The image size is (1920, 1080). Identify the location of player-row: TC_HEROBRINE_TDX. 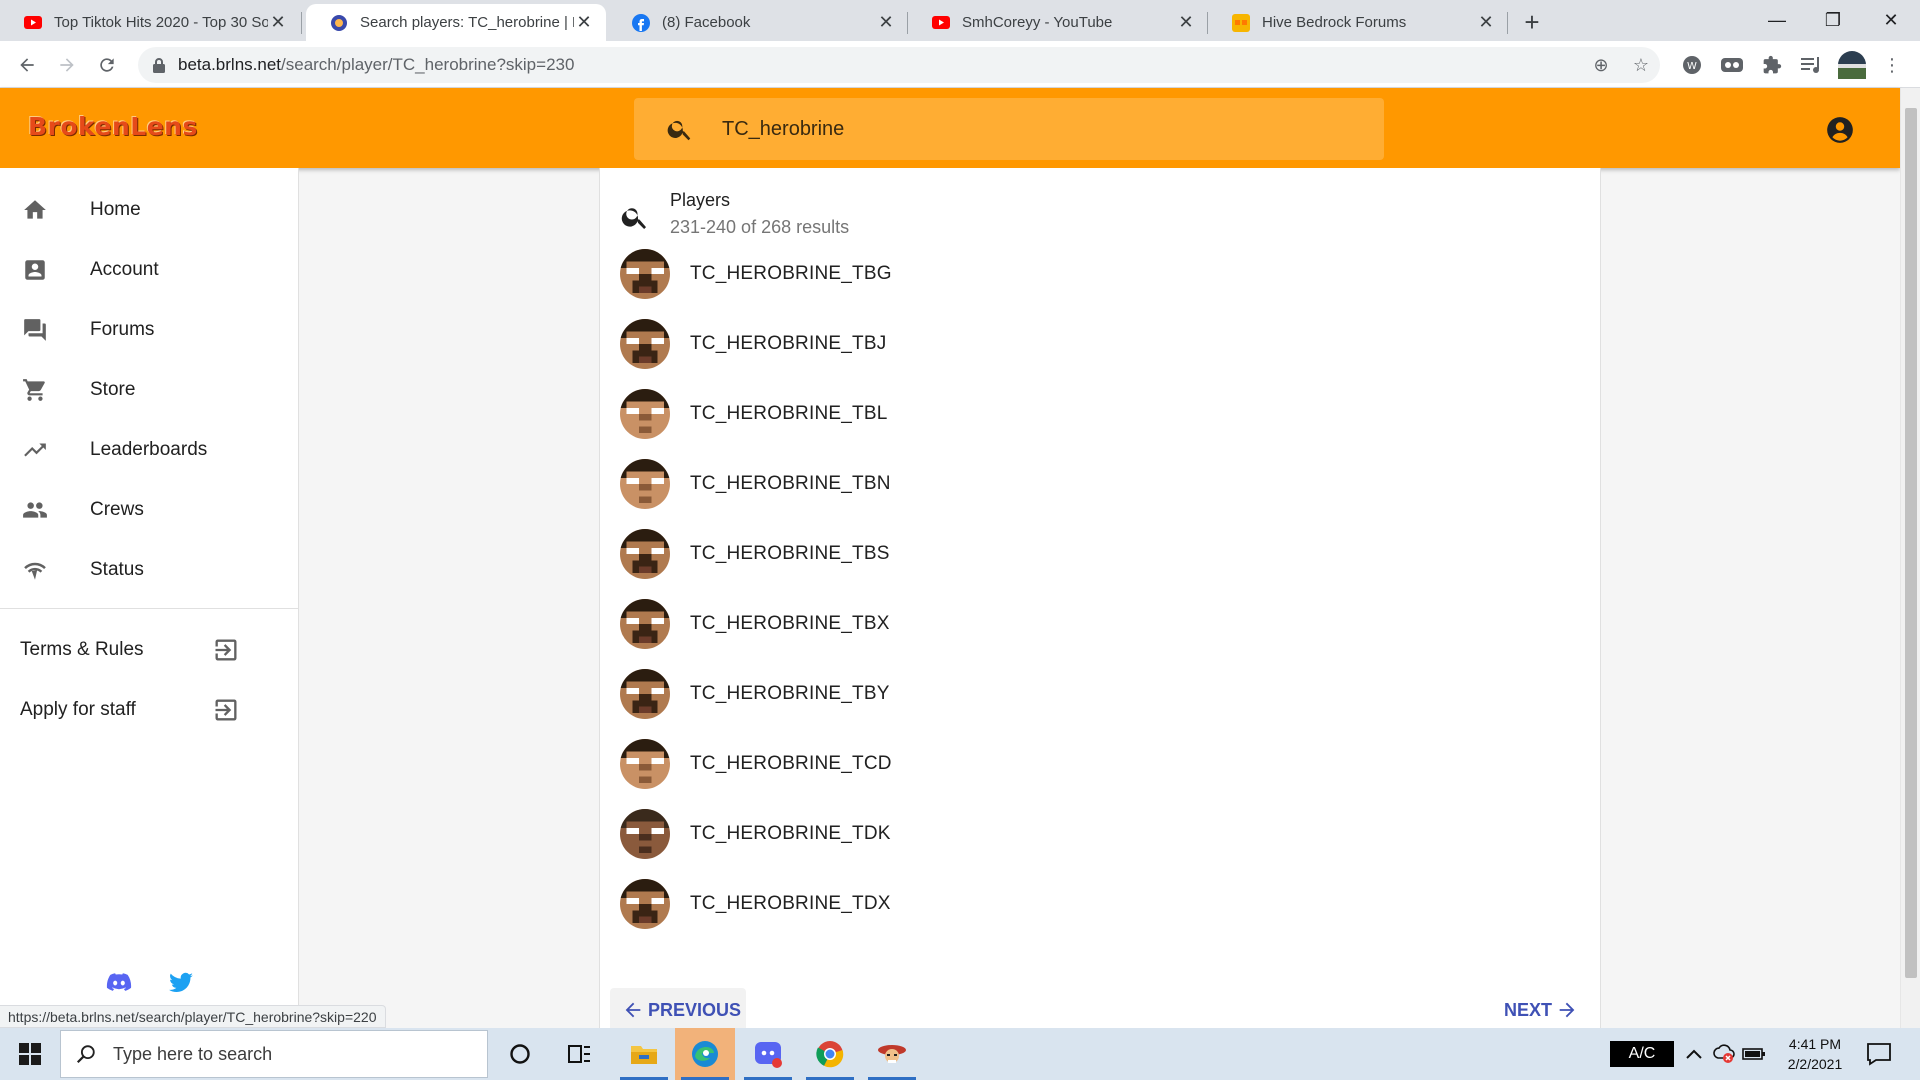
(1100, 904).